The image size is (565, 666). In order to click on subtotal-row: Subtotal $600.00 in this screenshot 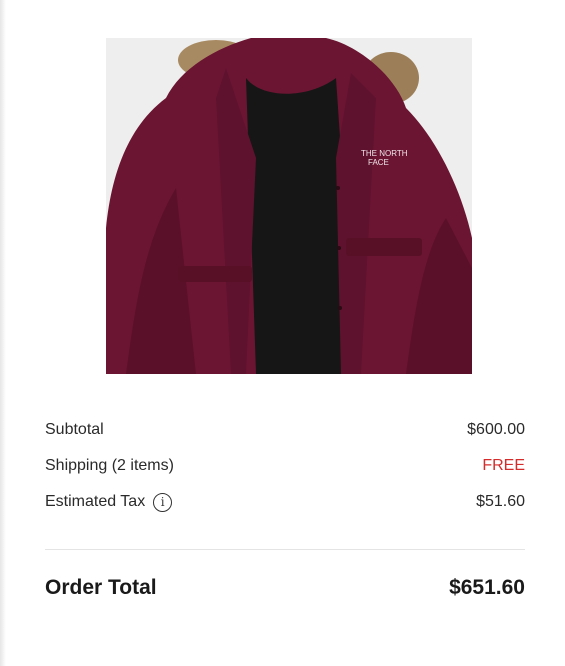, I will do `click(285, 430)`.